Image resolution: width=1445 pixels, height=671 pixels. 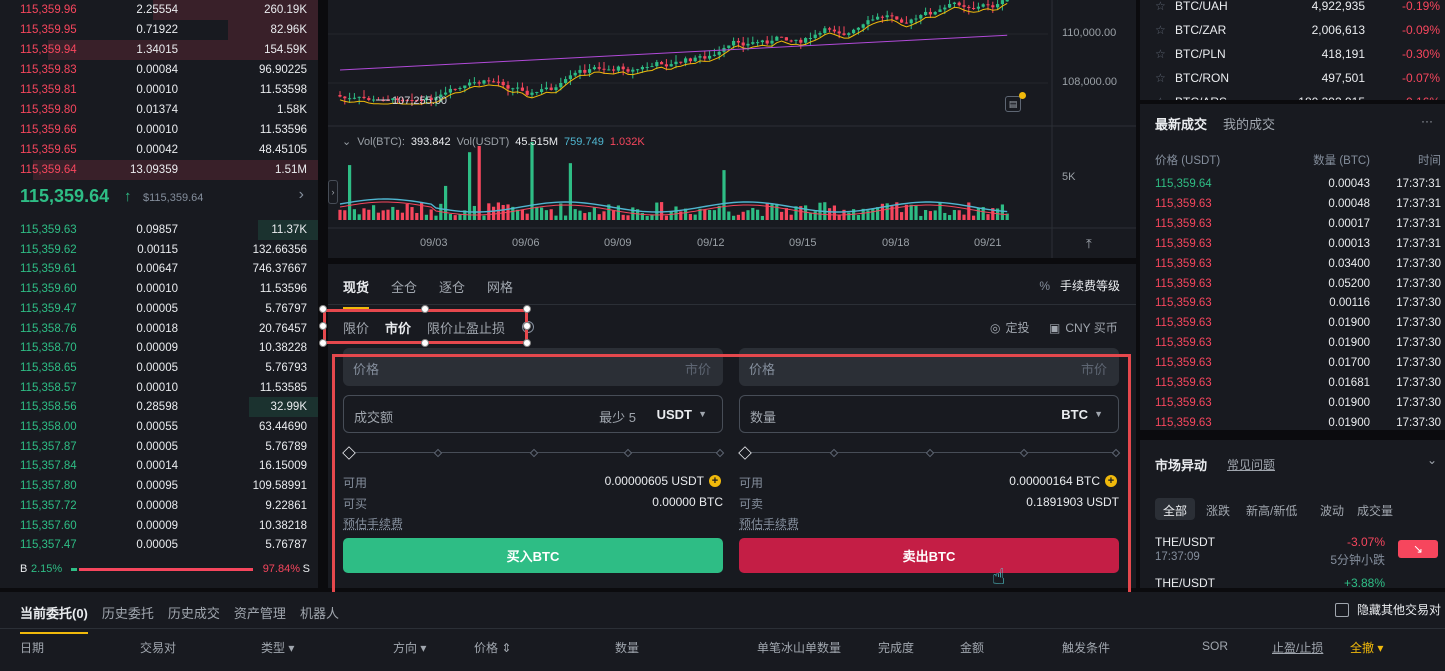 What do you see at coordinates (165, 200) in the screenshot?
I see `mid-price-row: 115,359.64 ↑ $115,359.64 ›` at bounding box center [165, 200].